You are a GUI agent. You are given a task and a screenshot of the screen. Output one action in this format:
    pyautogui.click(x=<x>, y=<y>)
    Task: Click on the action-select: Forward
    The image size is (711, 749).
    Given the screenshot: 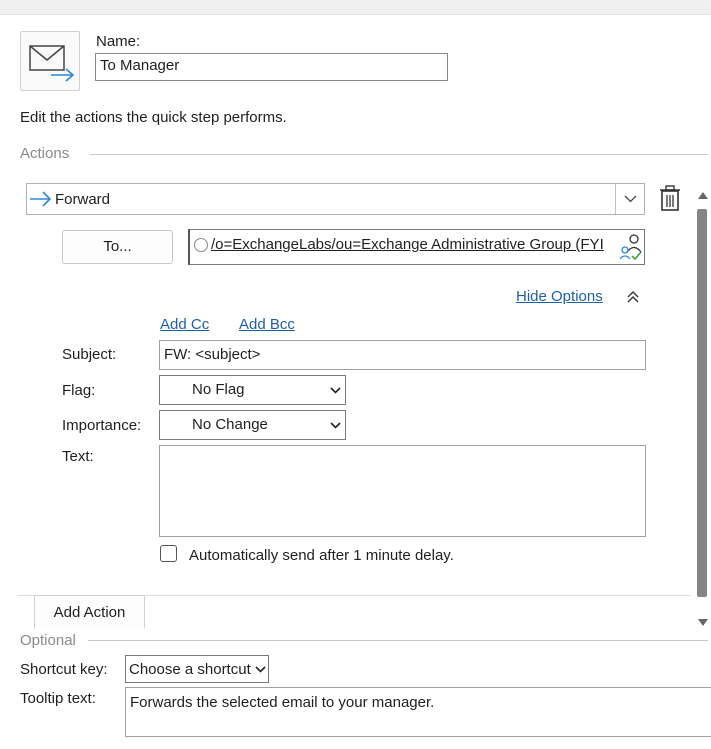 What is the action you would take?
    pyautogui.click(x=335, y=199)
    